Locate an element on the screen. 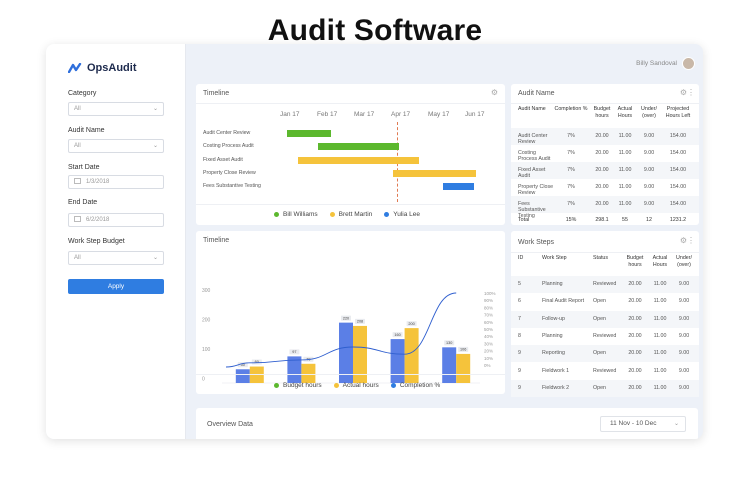 The height and width of the screenshot is (486, 750). table-cell: Reporting is located at coordinates (553, 353).